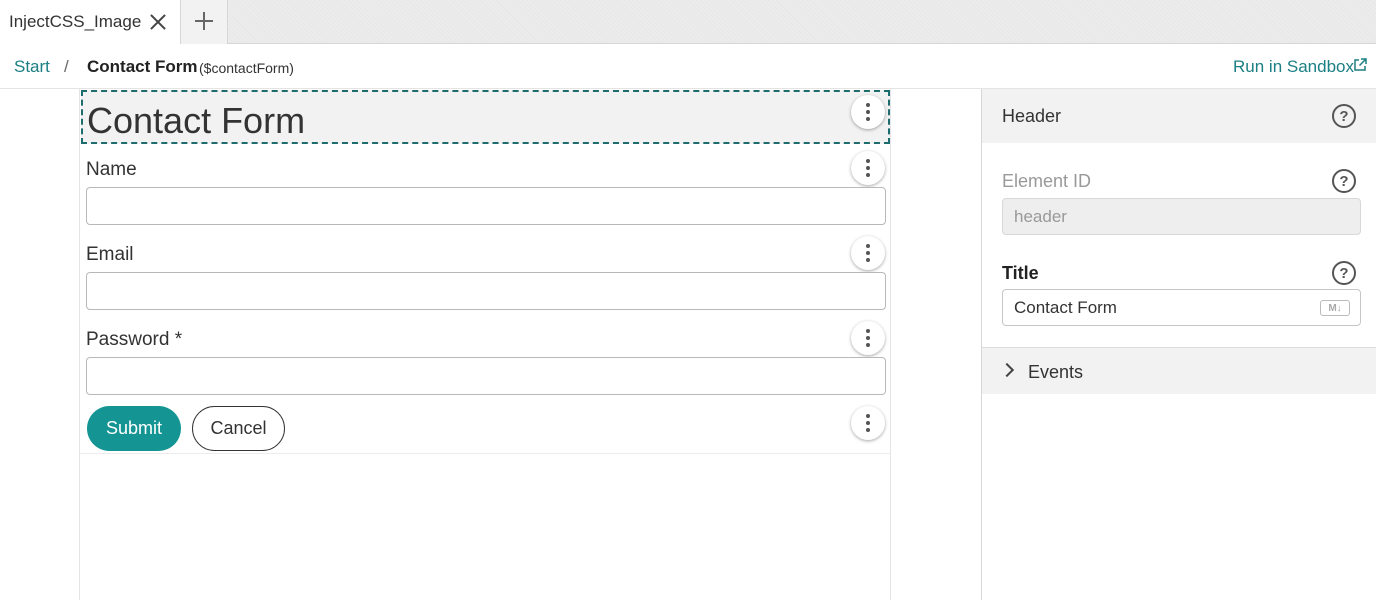 The width and height of the screenshot is (1376, 600). I want to click on password-input, so click(486, 376).